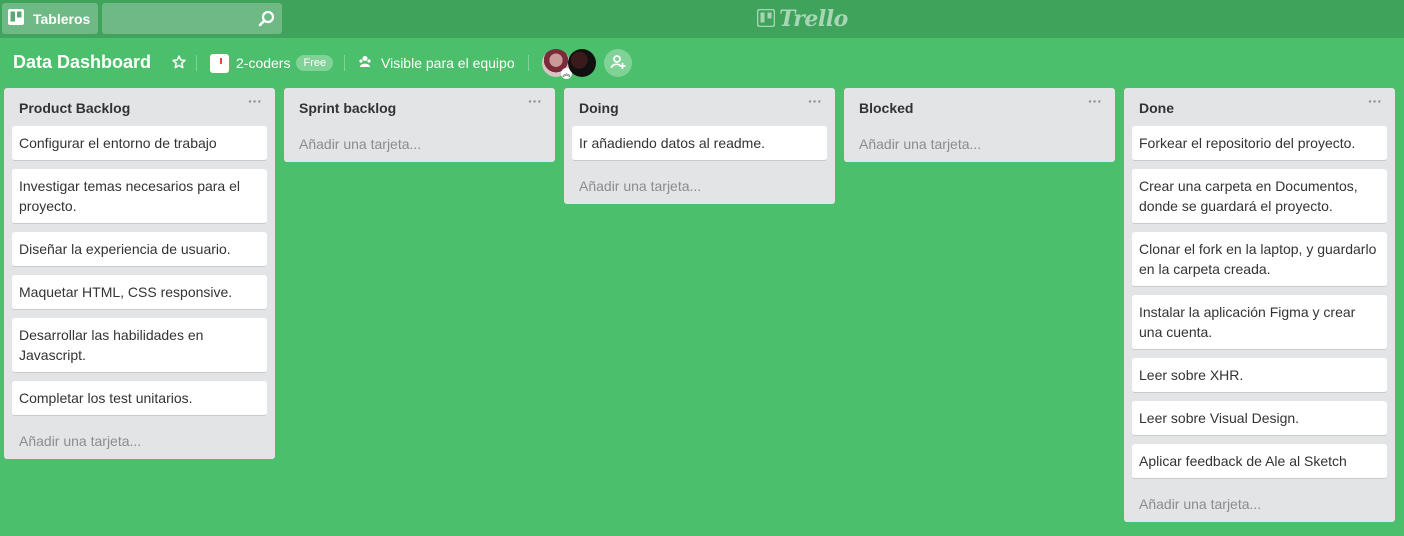  What do you see at coordinates (766, 19) in the screenshot?
I see `trello-logo-icon` at bounding box center [766, 19].